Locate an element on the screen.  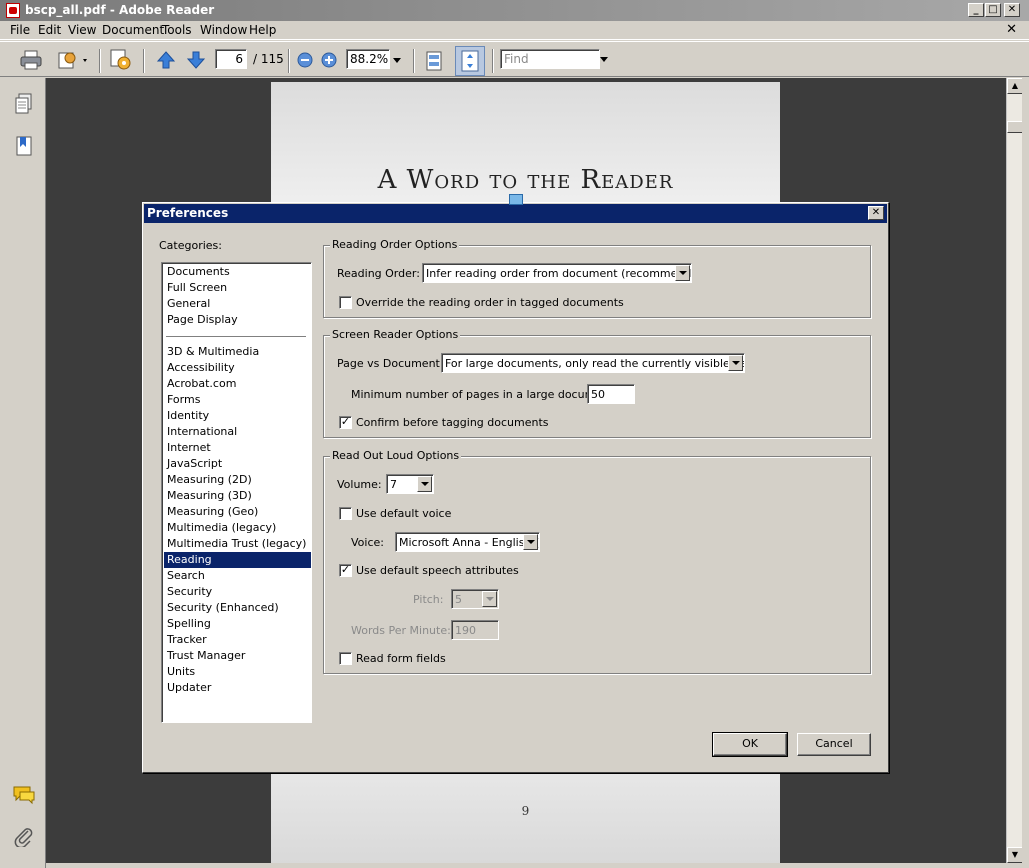
category-security: Security is located at coordinates (237, 592).